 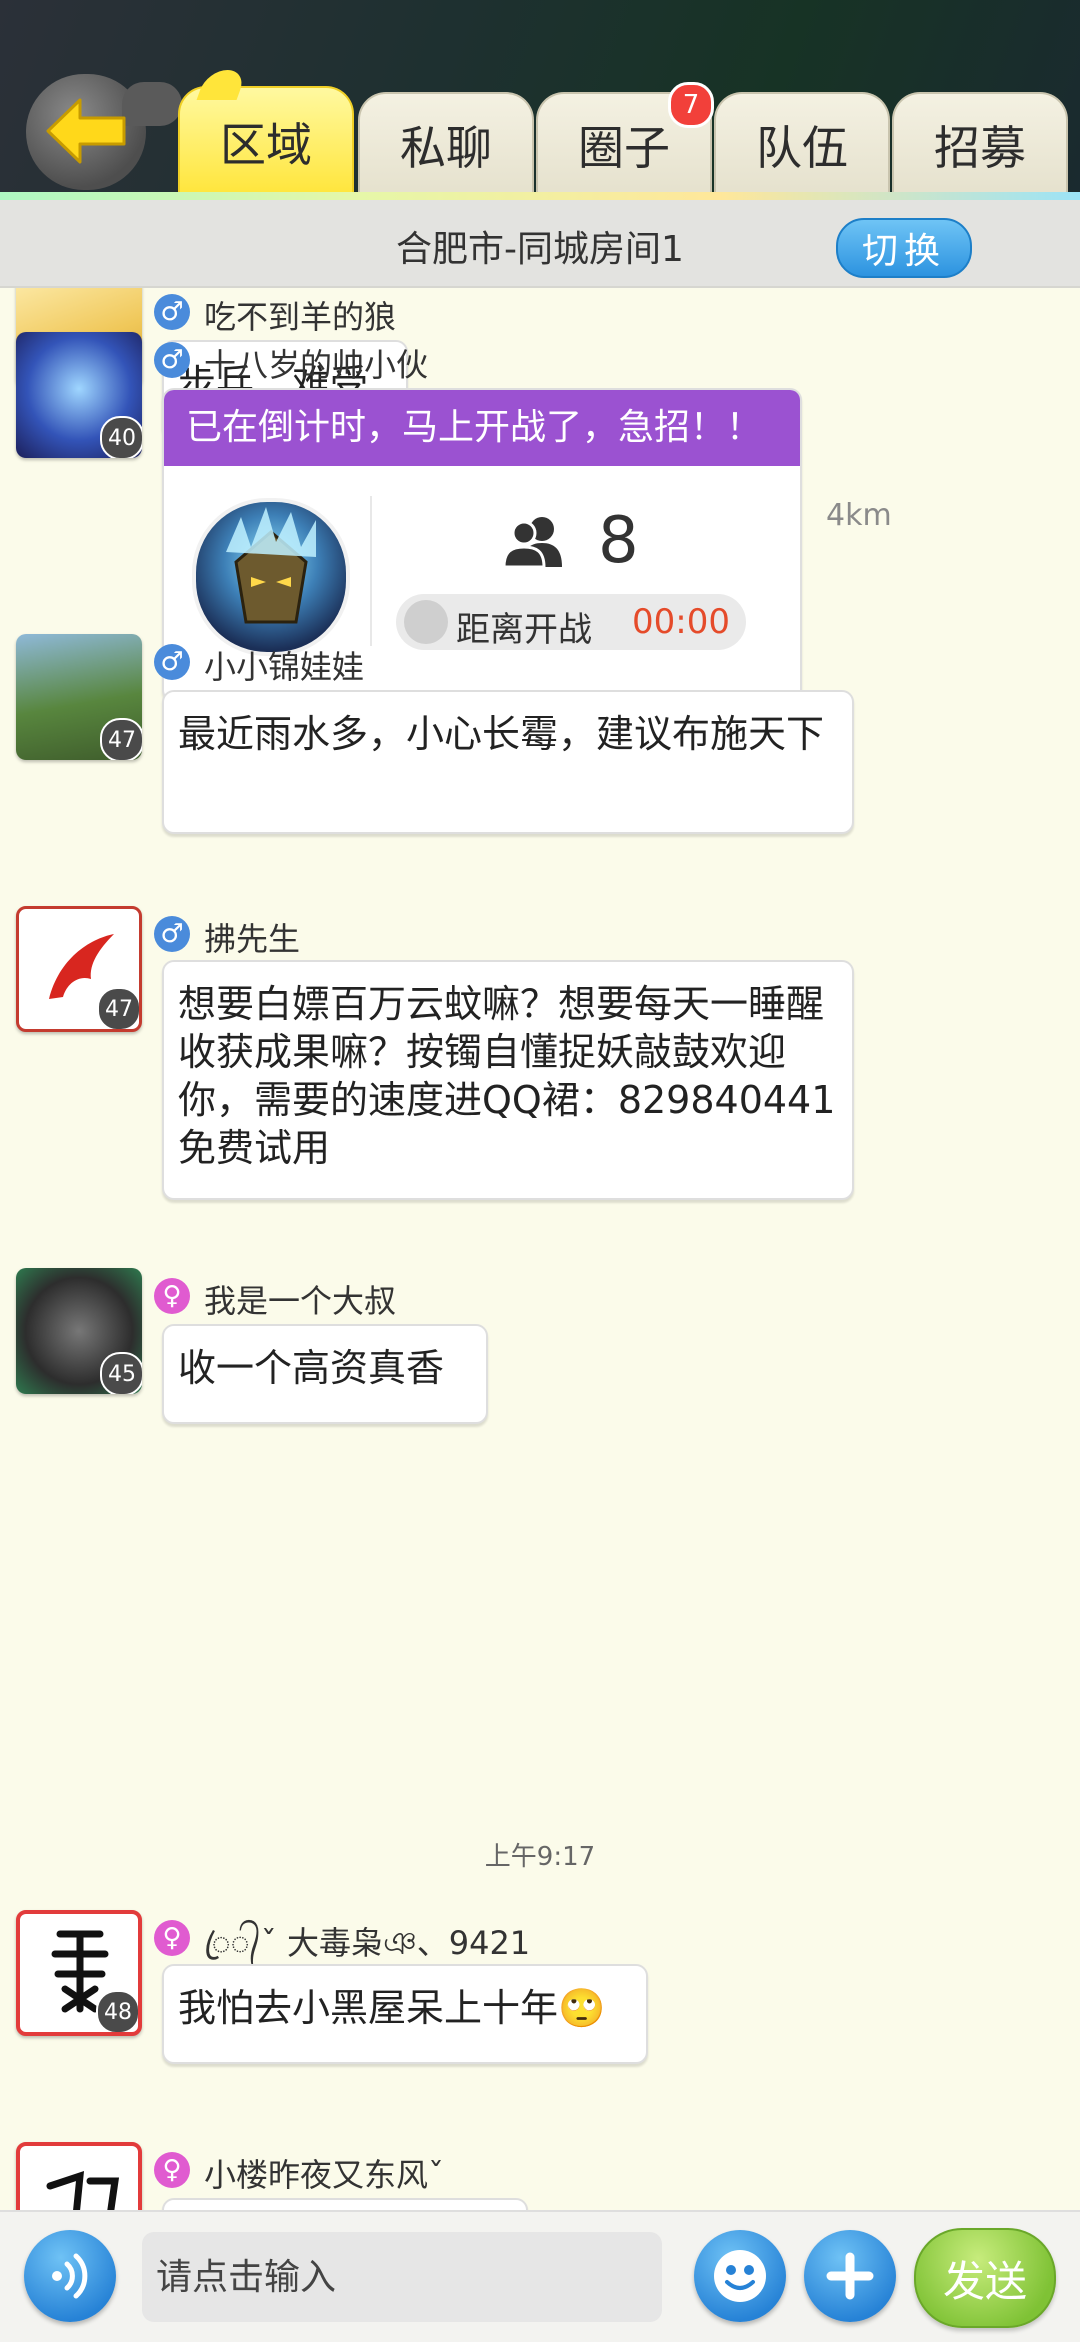 I want to click on switch-room-button: 切换, so click(x=904, y=248).